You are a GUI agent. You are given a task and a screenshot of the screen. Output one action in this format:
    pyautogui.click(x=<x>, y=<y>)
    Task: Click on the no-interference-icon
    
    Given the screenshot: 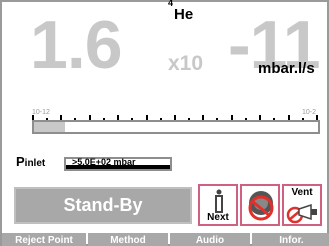 What is the action you would take?
    pyautogui.click(x=261, y=206)
    